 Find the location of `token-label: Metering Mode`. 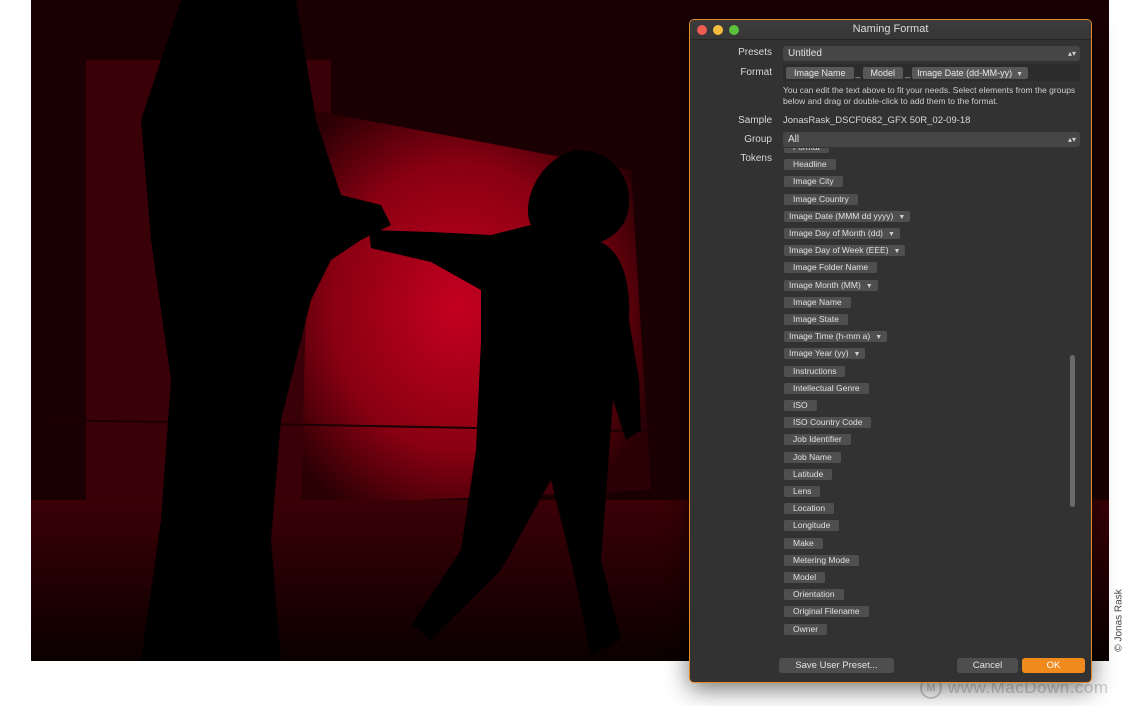

token-label: Metering Mode is located at coordinates (821, 559).